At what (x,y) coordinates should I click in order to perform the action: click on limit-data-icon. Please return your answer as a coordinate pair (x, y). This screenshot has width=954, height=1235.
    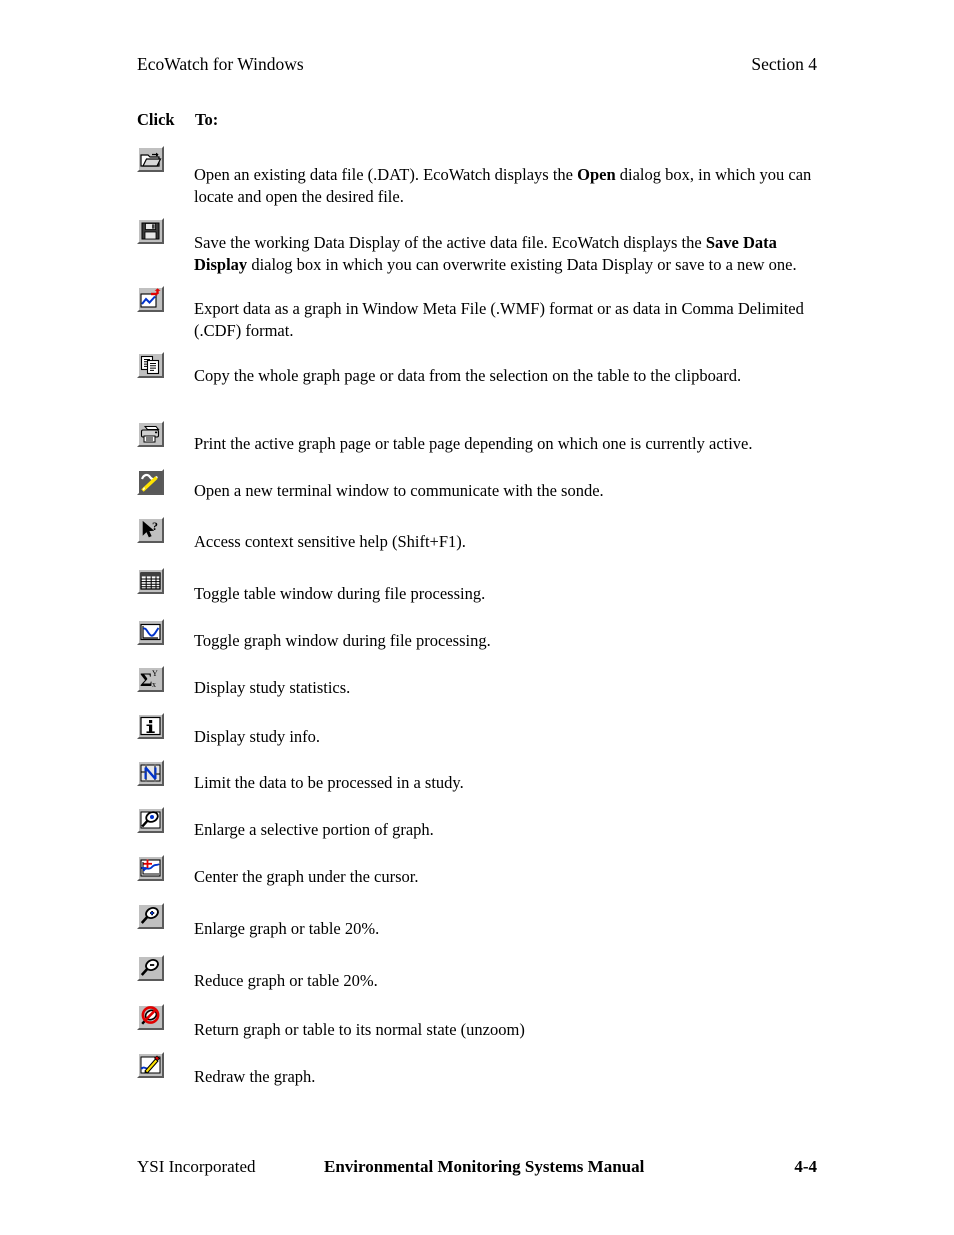
    Looking at the image, I should click on (150, 773).